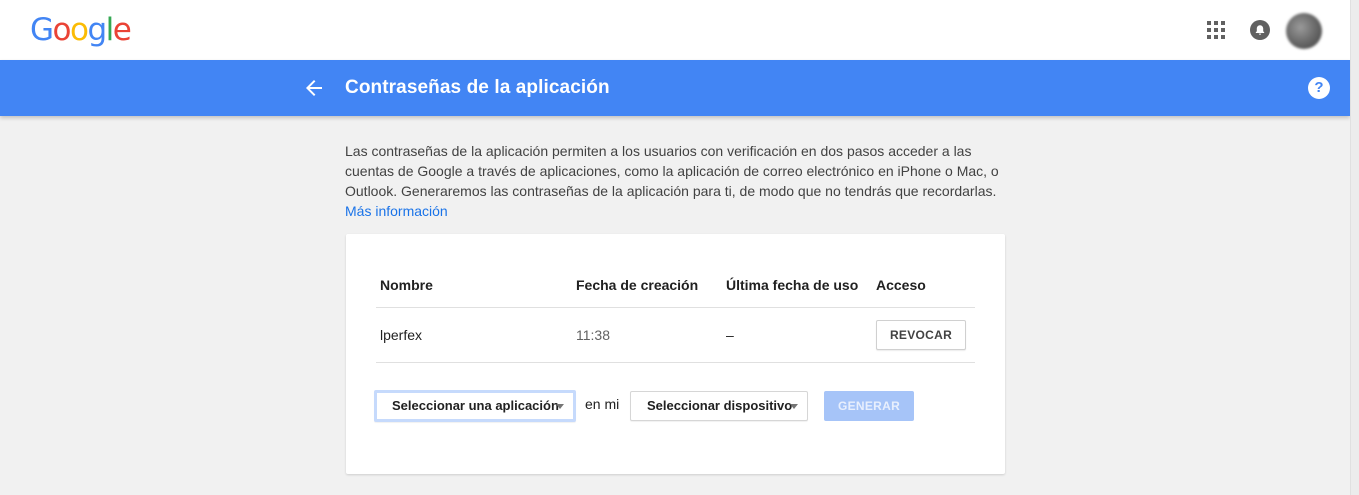  I want to click on column-header-name: Nombre, so click(406, 285).